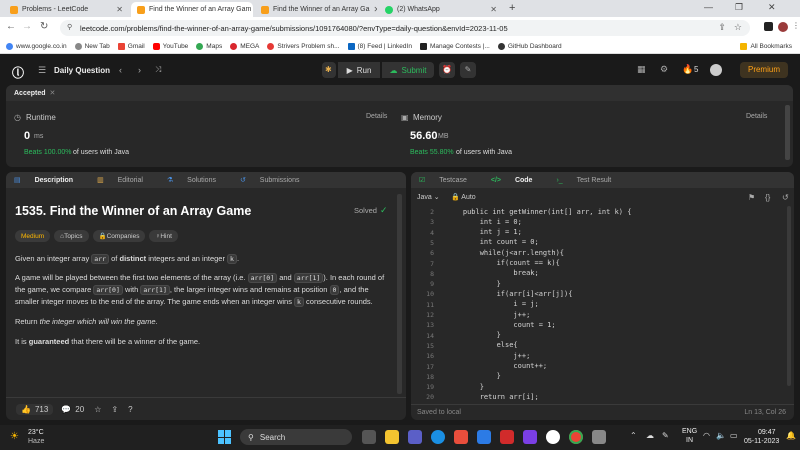 The width and height of the screenshot is (800, 450). I want to click on minimize-icon: —, so click(708, 7).